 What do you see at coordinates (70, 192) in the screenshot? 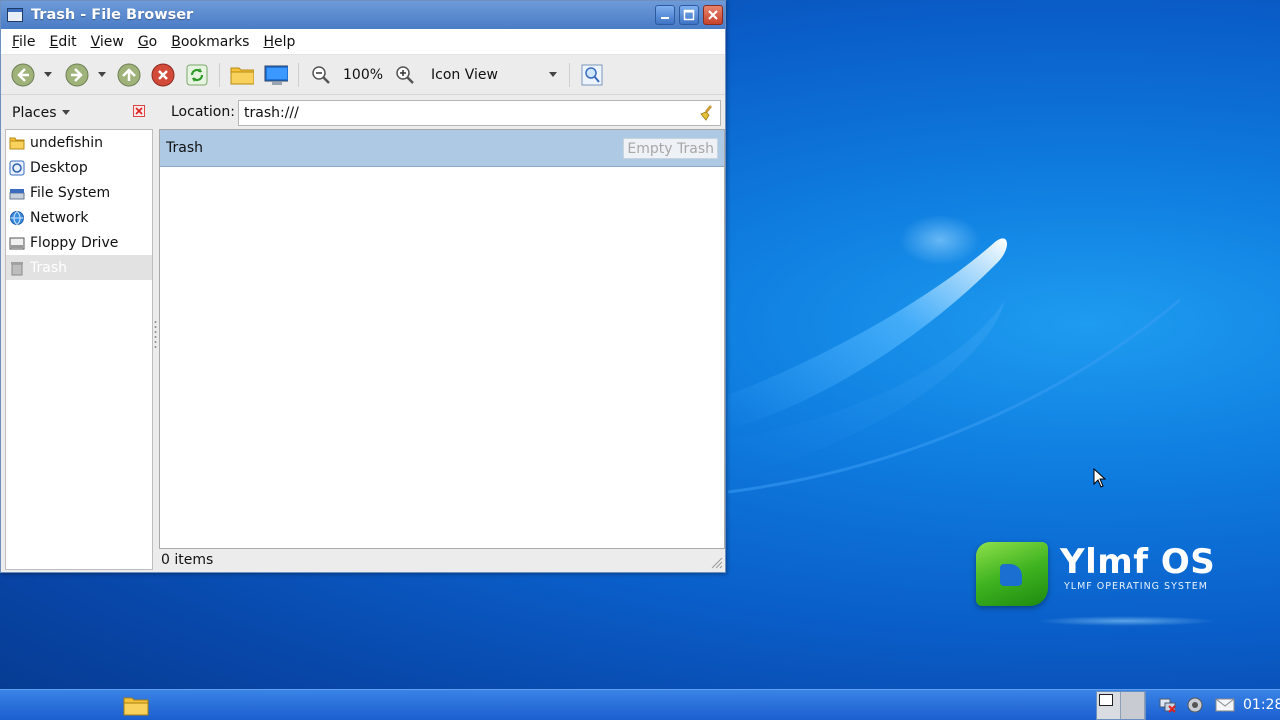
I see `sidebar-item-label: File System` at bounding box center [70, 192].